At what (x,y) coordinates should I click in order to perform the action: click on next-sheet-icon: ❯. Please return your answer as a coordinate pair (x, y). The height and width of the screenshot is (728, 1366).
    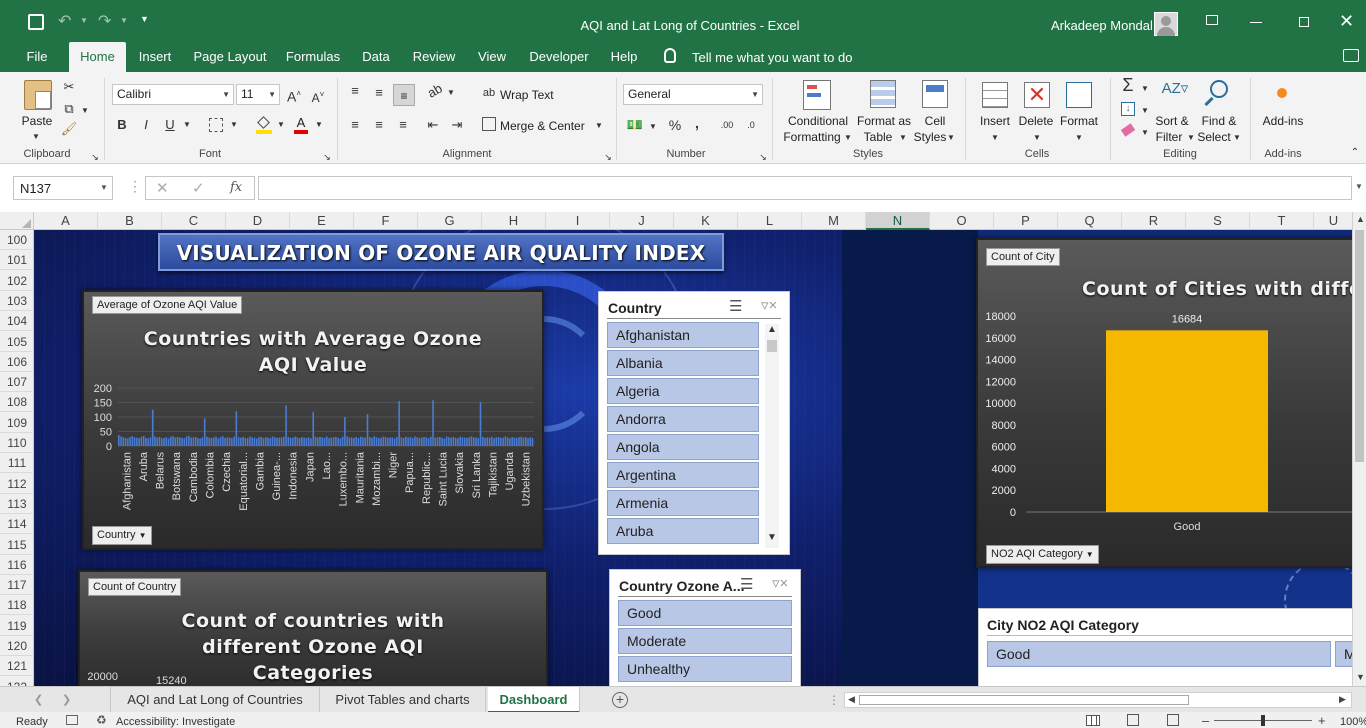
    Looking at the image, I should click on (66, 699).